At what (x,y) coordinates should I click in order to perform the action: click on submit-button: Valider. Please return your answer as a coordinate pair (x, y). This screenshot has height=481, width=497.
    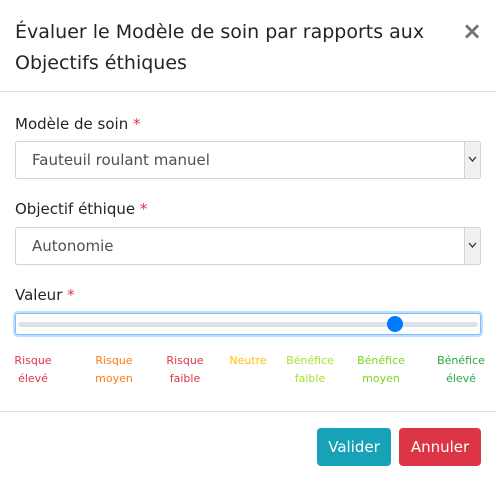
    Looking at the image, I should click on (354, 447).